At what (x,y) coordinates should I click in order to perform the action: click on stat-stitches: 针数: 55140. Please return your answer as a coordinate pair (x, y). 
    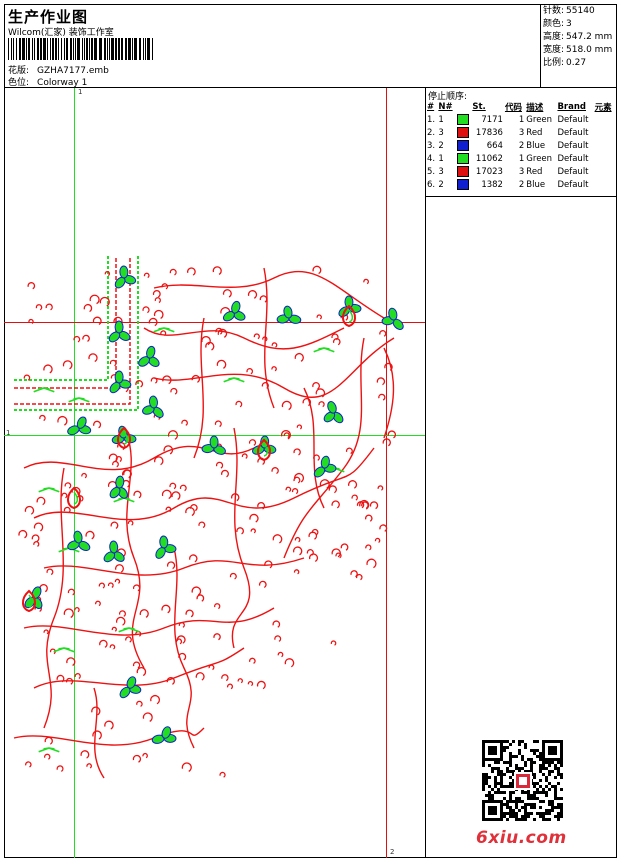
    Looking at the image, I should click on (580, 11).